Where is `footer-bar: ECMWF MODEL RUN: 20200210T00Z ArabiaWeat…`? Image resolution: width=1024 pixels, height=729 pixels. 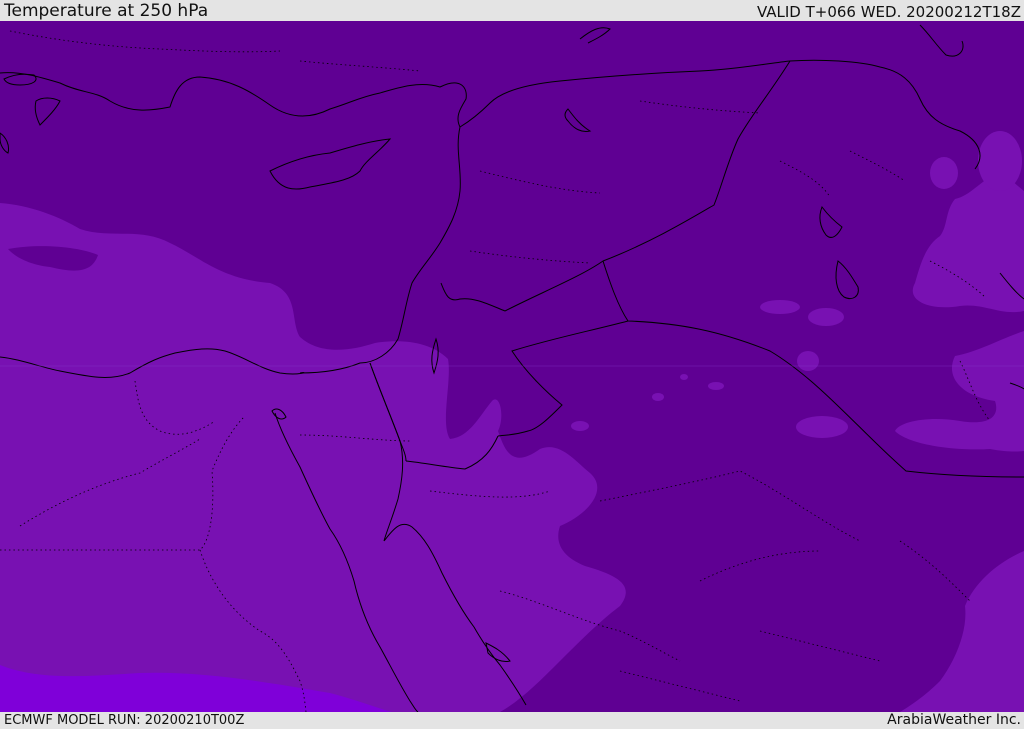 footer-bar: ECMWF MODEL RUN: 20200210T00Z ArabiaWeat… is located at coordinates (512, 720).